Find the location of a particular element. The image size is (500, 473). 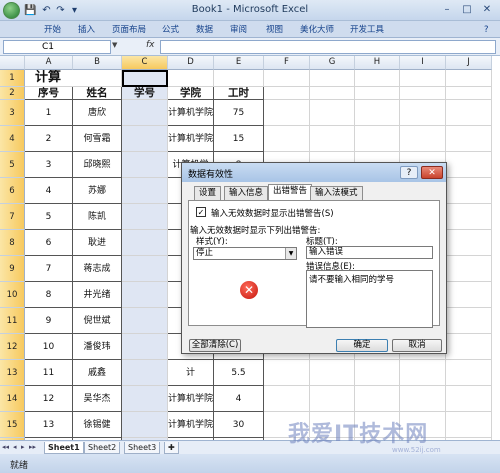

cell-a8: 6 is located at coordinates (49, 243).